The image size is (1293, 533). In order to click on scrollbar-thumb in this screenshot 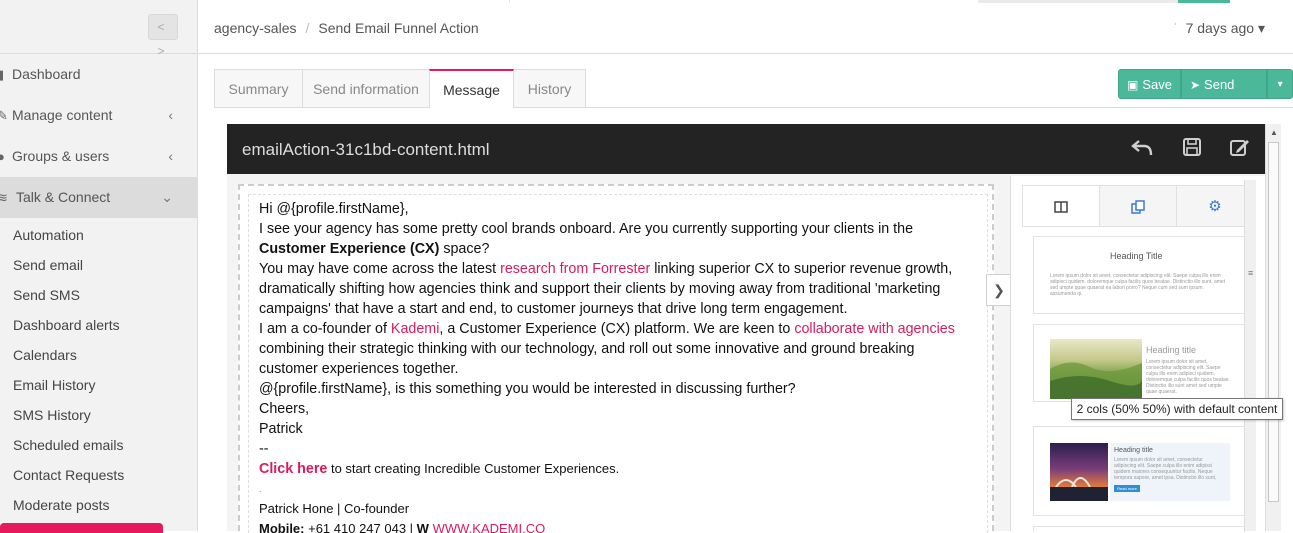, I will do `click(1273, 322)`.